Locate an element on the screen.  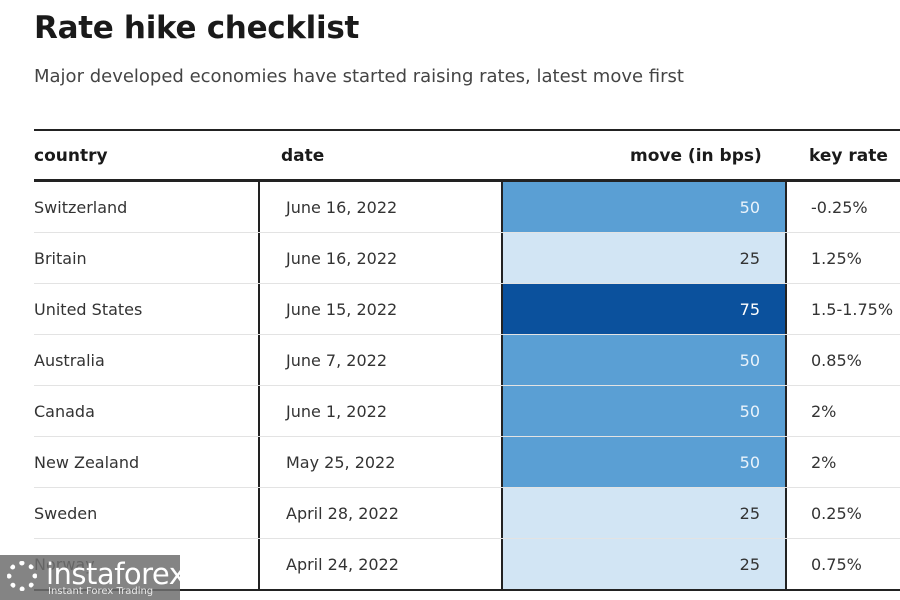
cell-country: Canada is located at coordinates (64, 411).